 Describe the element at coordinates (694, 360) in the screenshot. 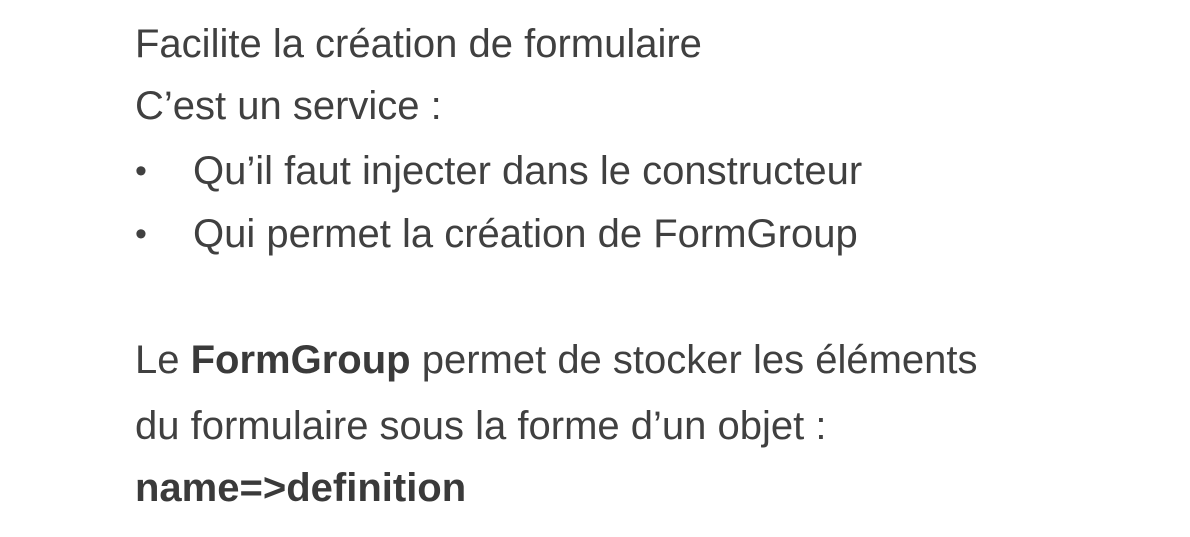

I see `paragraph-suffix: permet de stocker les éléments` at that location.